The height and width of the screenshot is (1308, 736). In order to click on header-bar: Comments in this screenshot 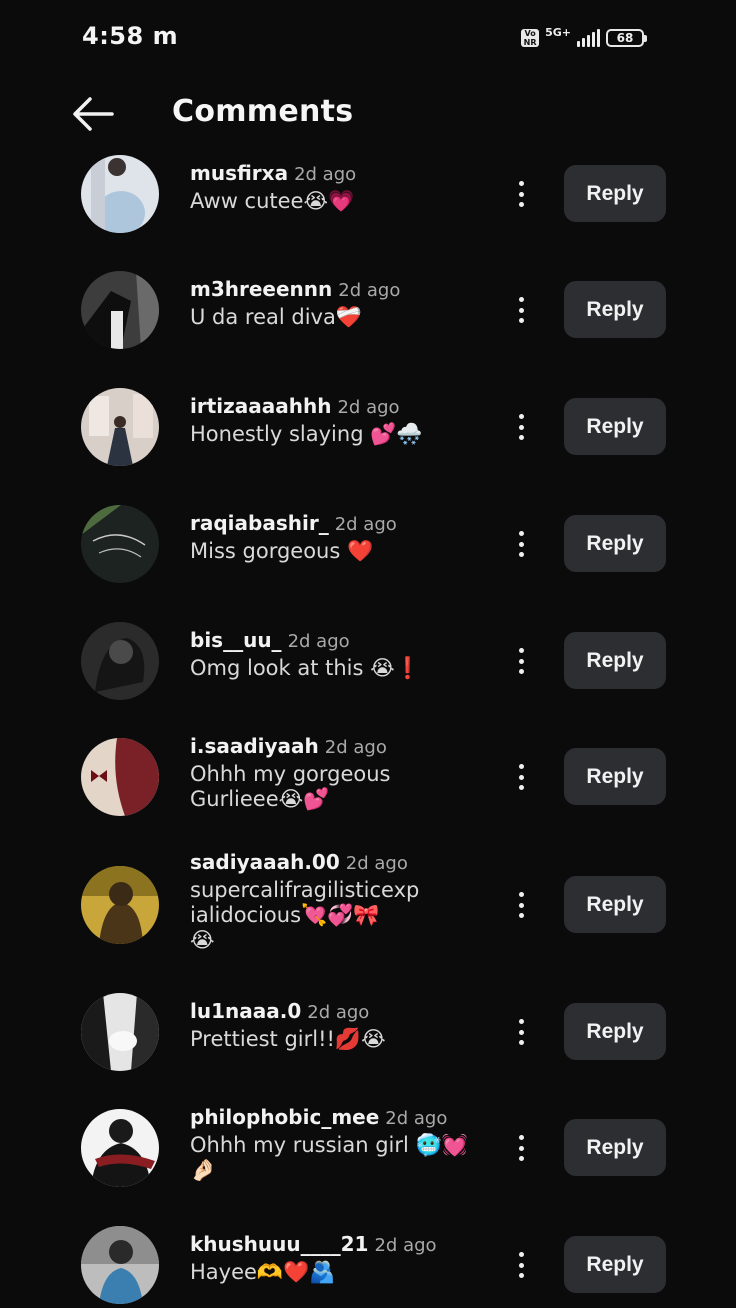, I will do `click(368, 114)`.